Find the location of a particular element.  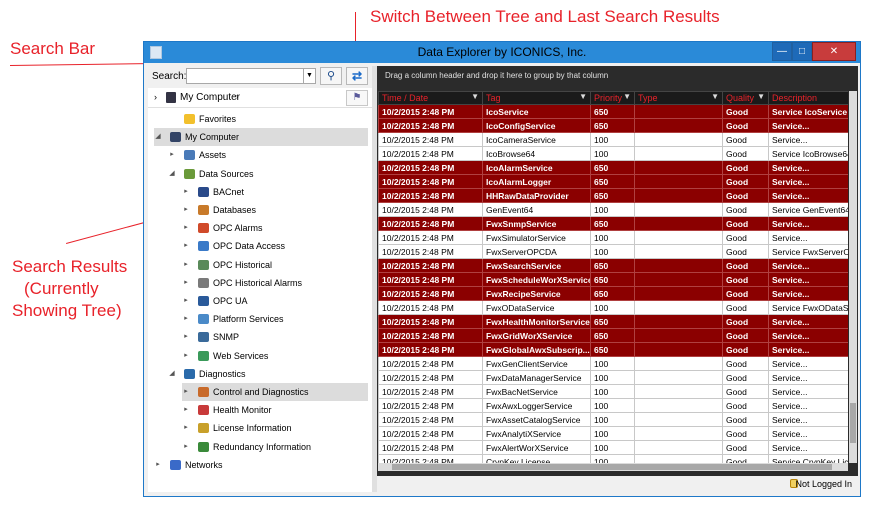

window-title: Data Explorer by ICONICS, Inc. is located at coordinates (502, 52).